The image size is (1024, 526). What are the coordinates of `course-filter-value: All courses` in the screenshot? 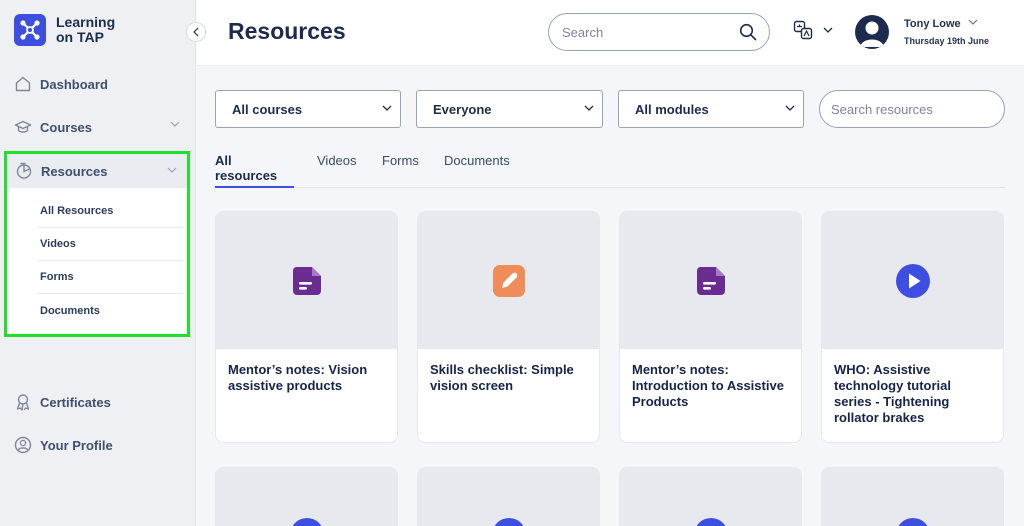 It's located at (267, 109).